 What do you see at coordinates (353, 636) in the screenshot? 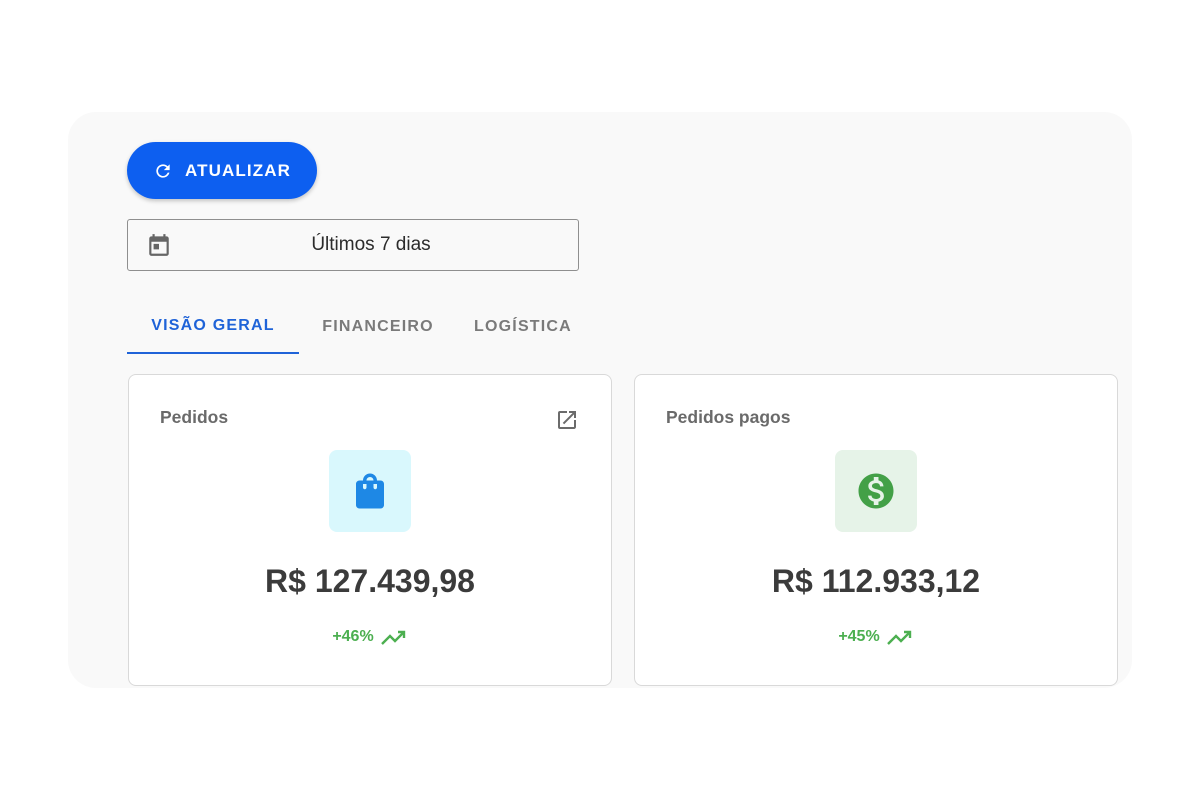
I see `delta-value: +46%` at bounding box center [353, 636].